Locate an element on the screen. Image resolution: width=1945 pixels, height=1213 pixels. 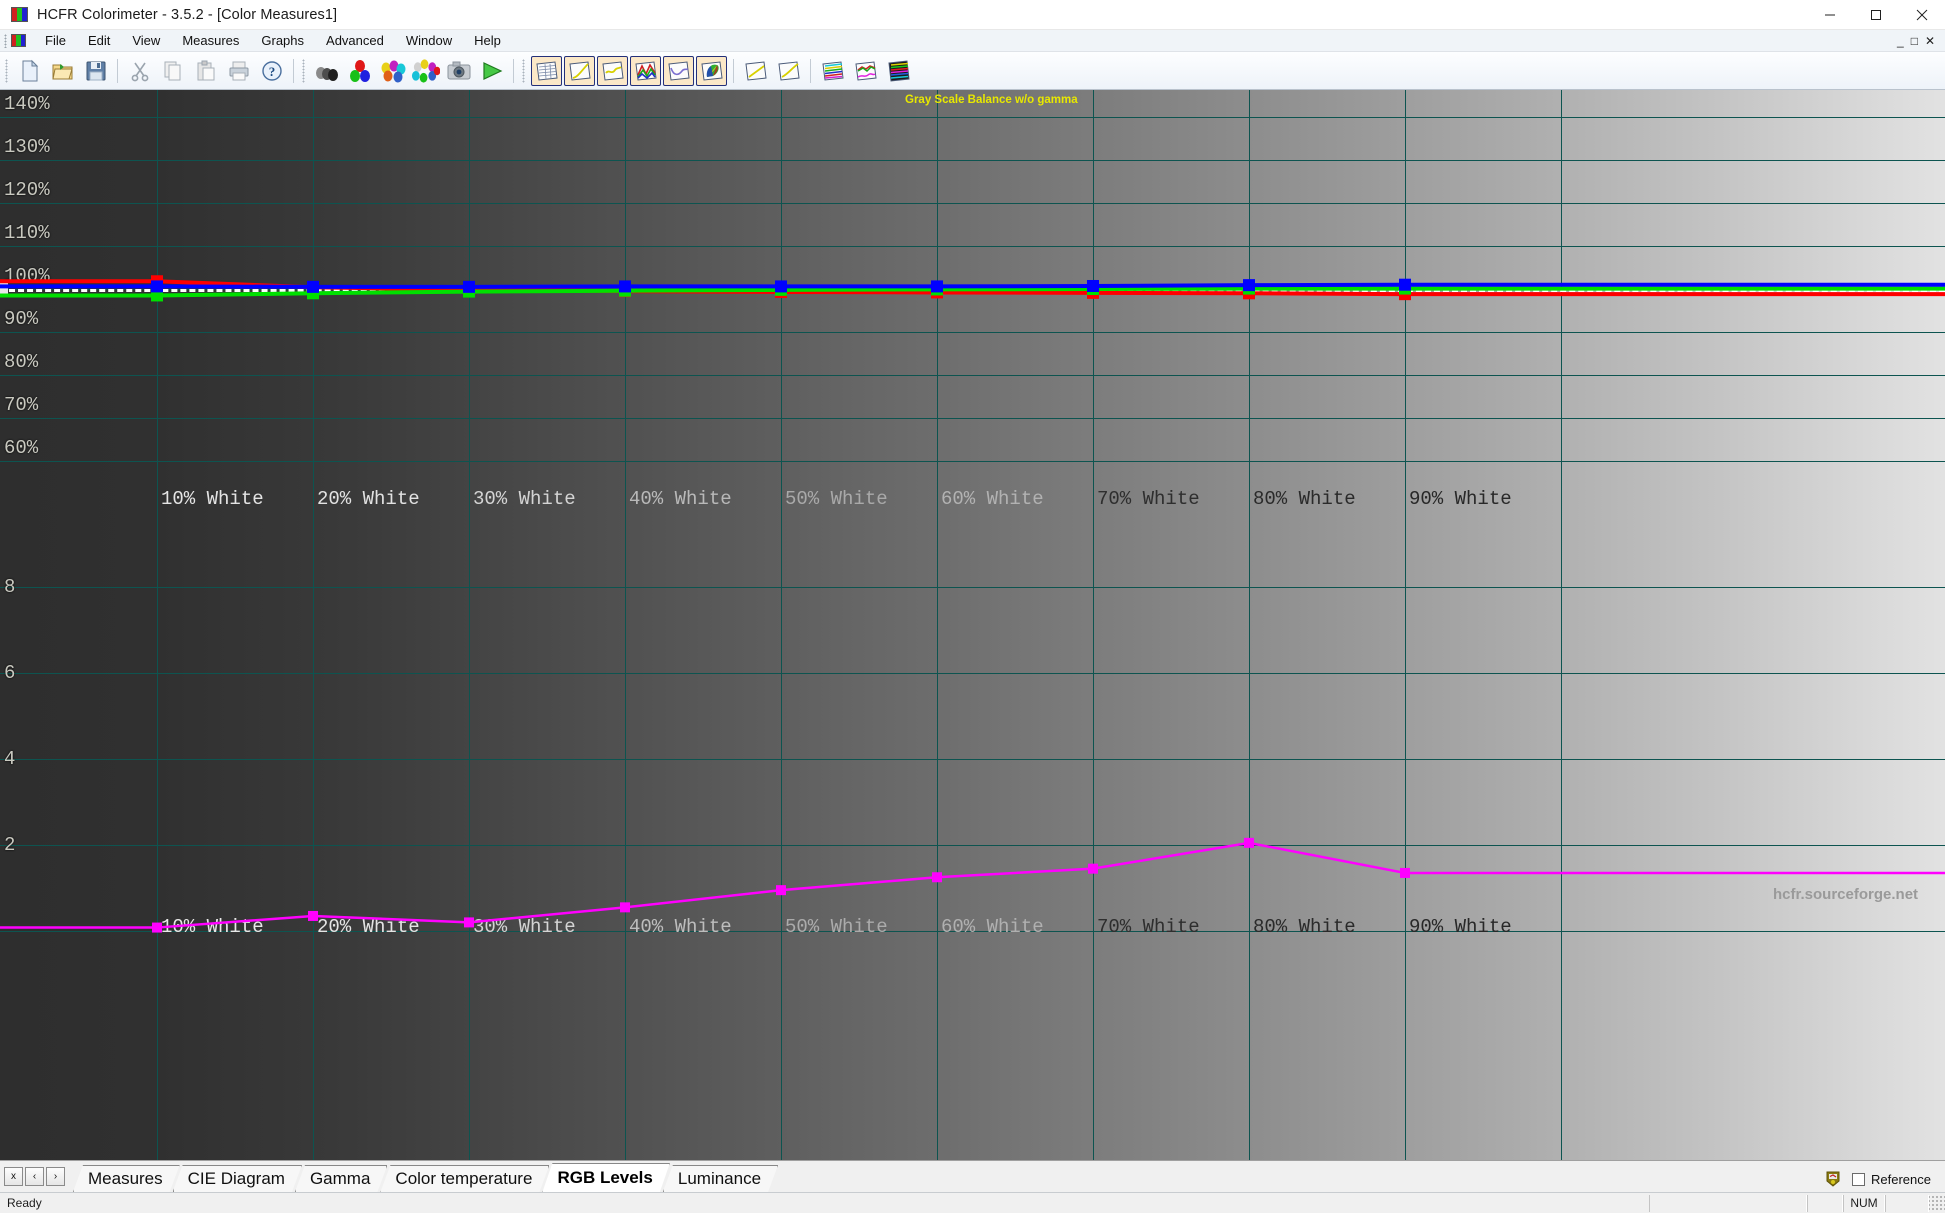
tab-bar-right-controls: Reference is located at coordinates (1884, 1181).